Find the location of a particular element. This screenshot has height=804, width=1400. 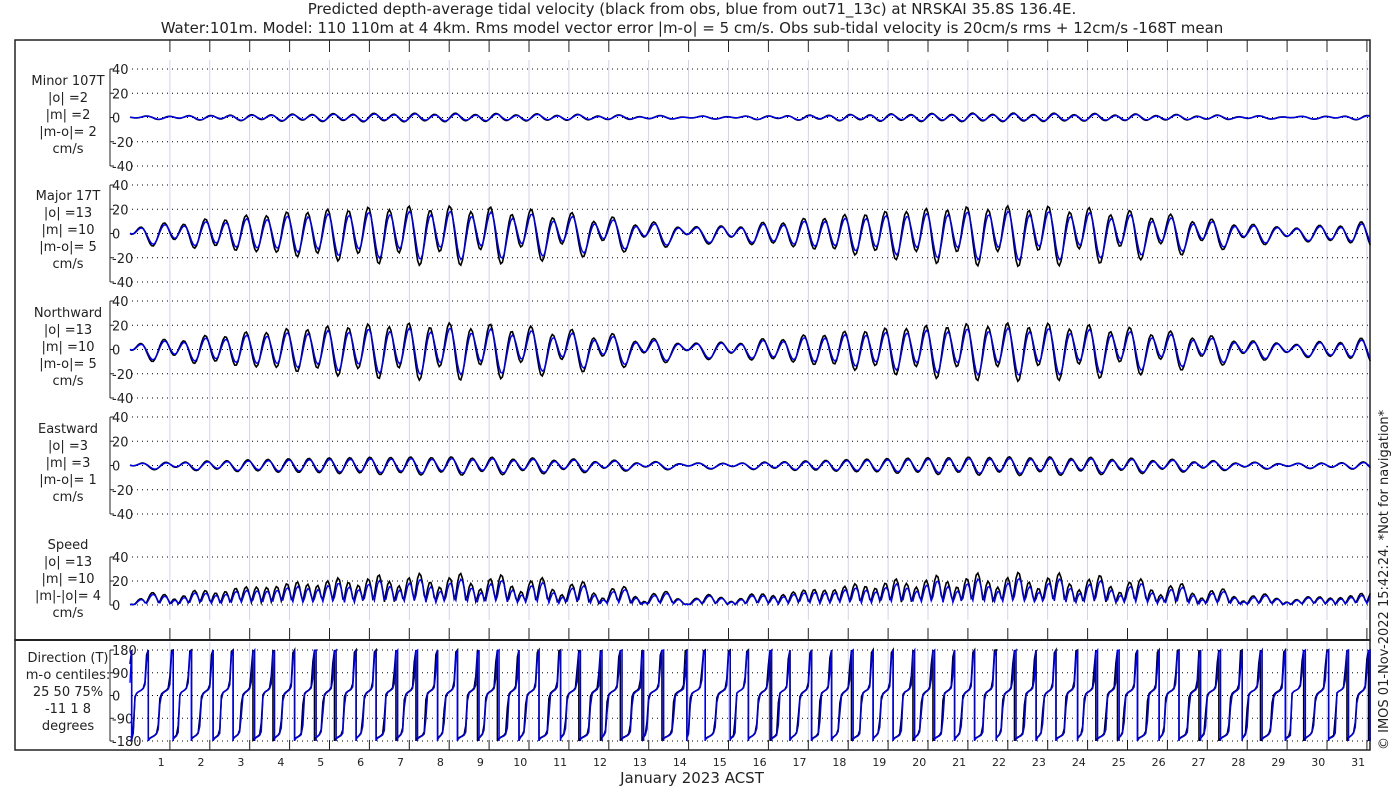

panel-label: Major 17T is located at coordinates (68, 196).